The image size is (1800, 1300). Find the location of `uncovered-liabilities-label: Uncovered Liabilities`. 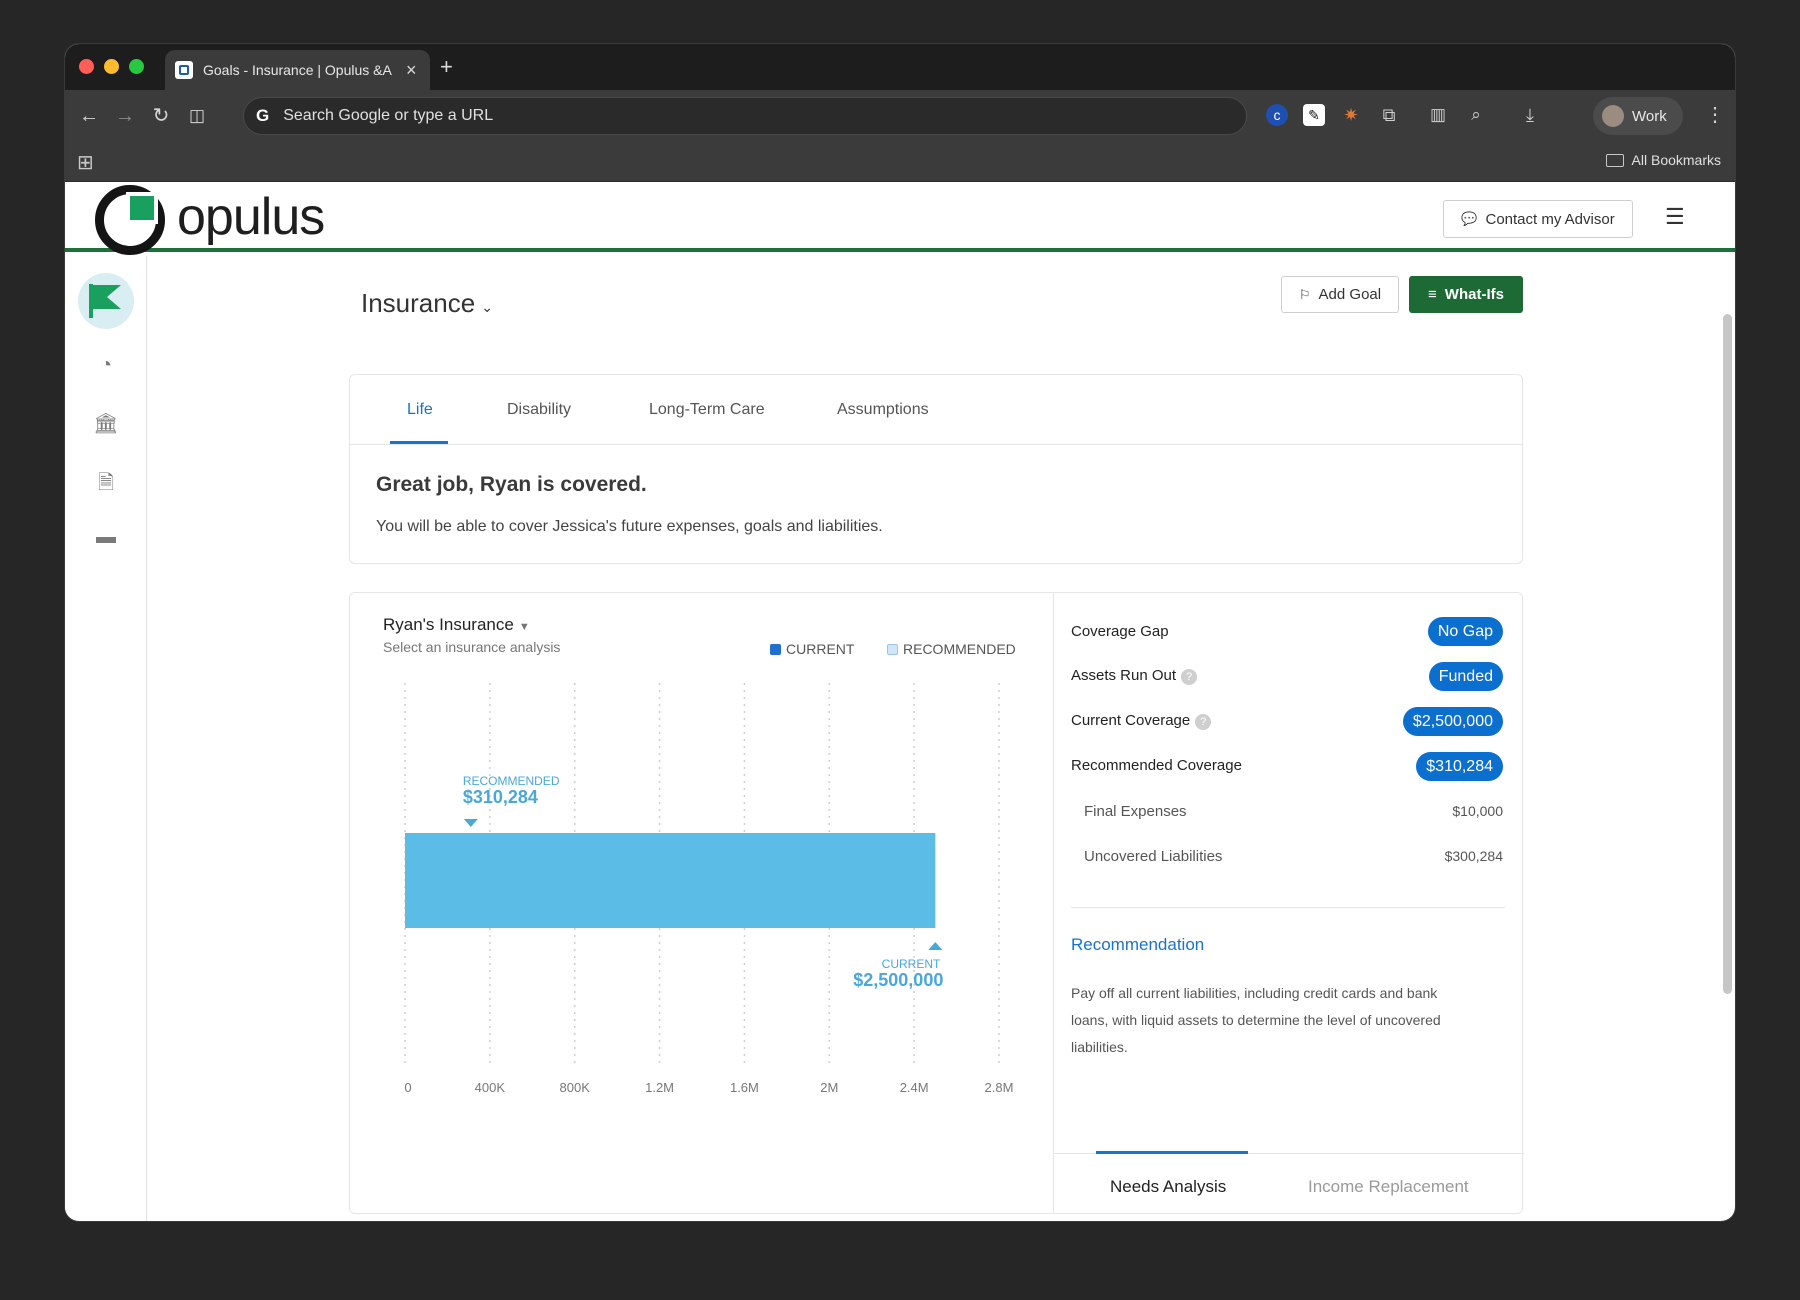

uncovered-liabilities-label: Uncovered Liabilities is located at coordinates (1153, 856).